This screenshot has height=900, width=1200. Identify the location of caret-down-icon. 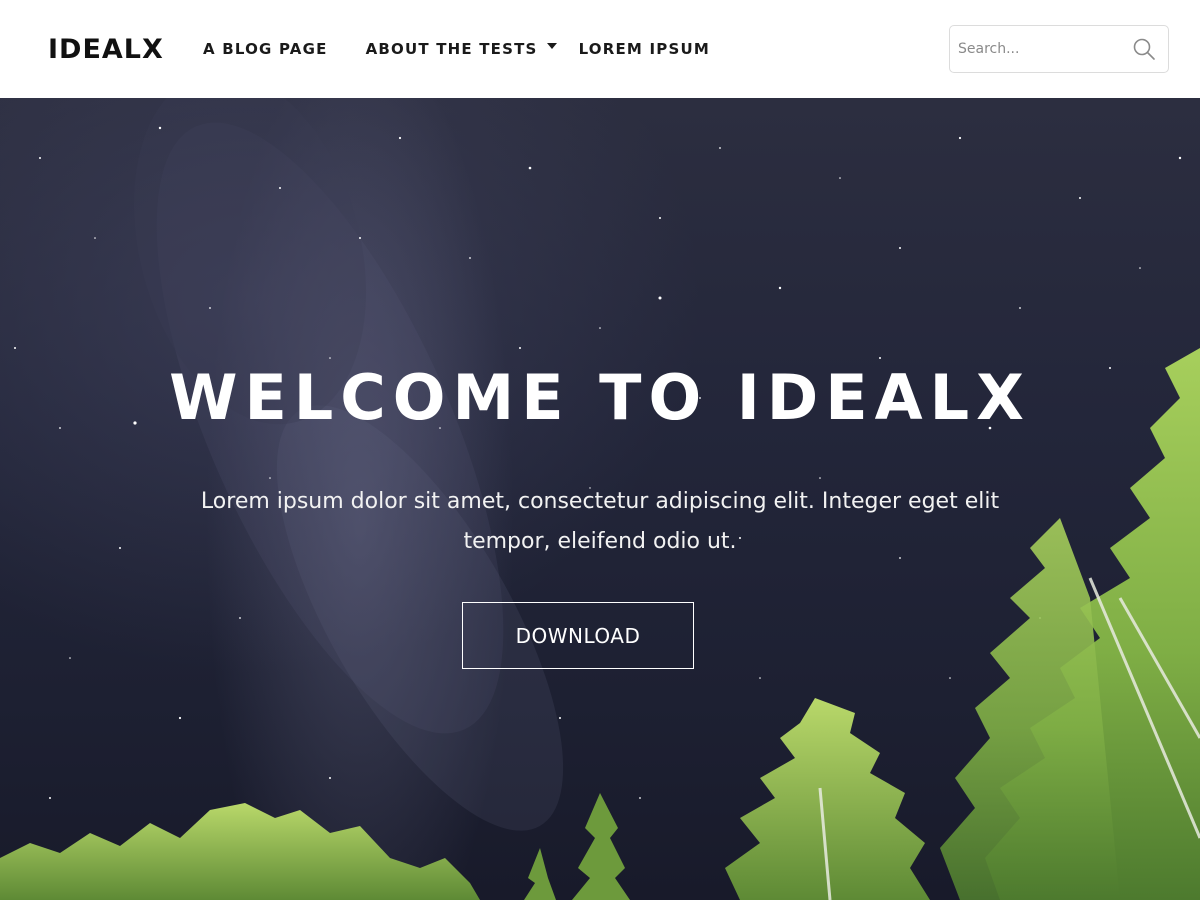
(551, 46).